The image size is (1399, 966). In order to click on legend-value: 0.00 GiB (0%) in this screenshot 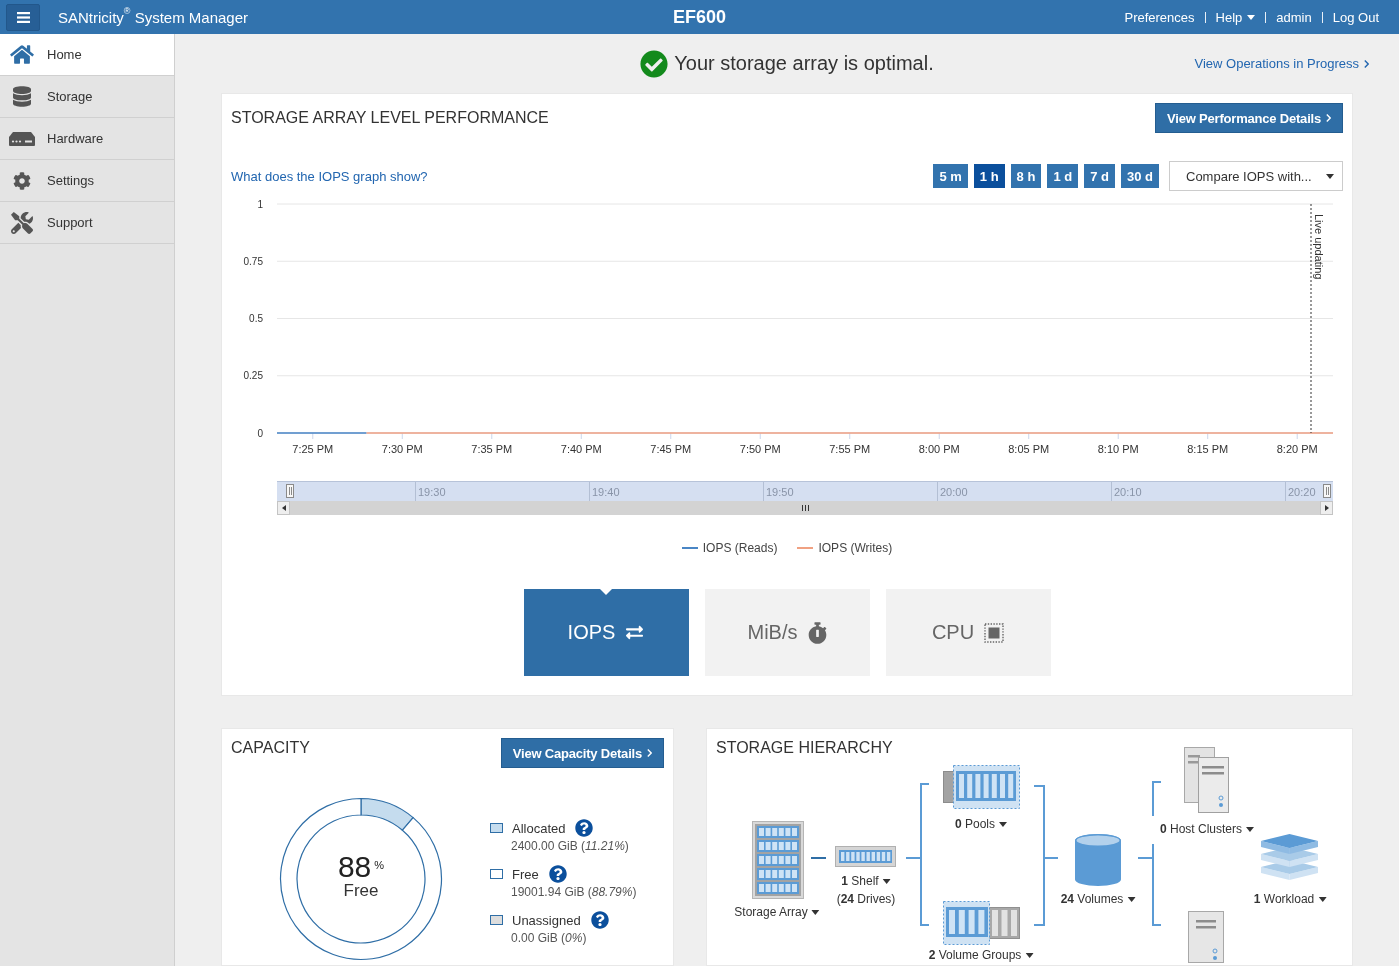, I will do `click(549, 938)`.